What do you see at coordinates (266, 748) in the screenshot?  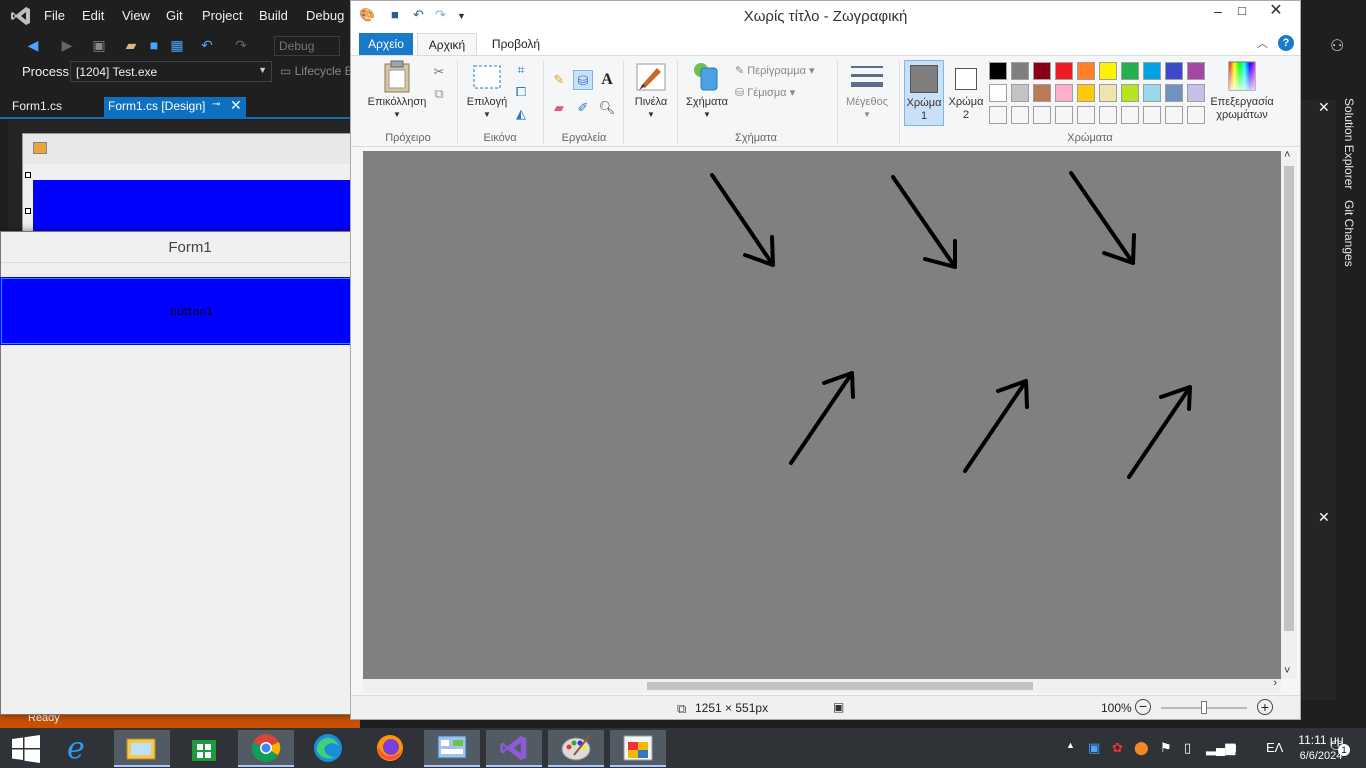 I see `chrome-app` at bounding box center [266, 748].